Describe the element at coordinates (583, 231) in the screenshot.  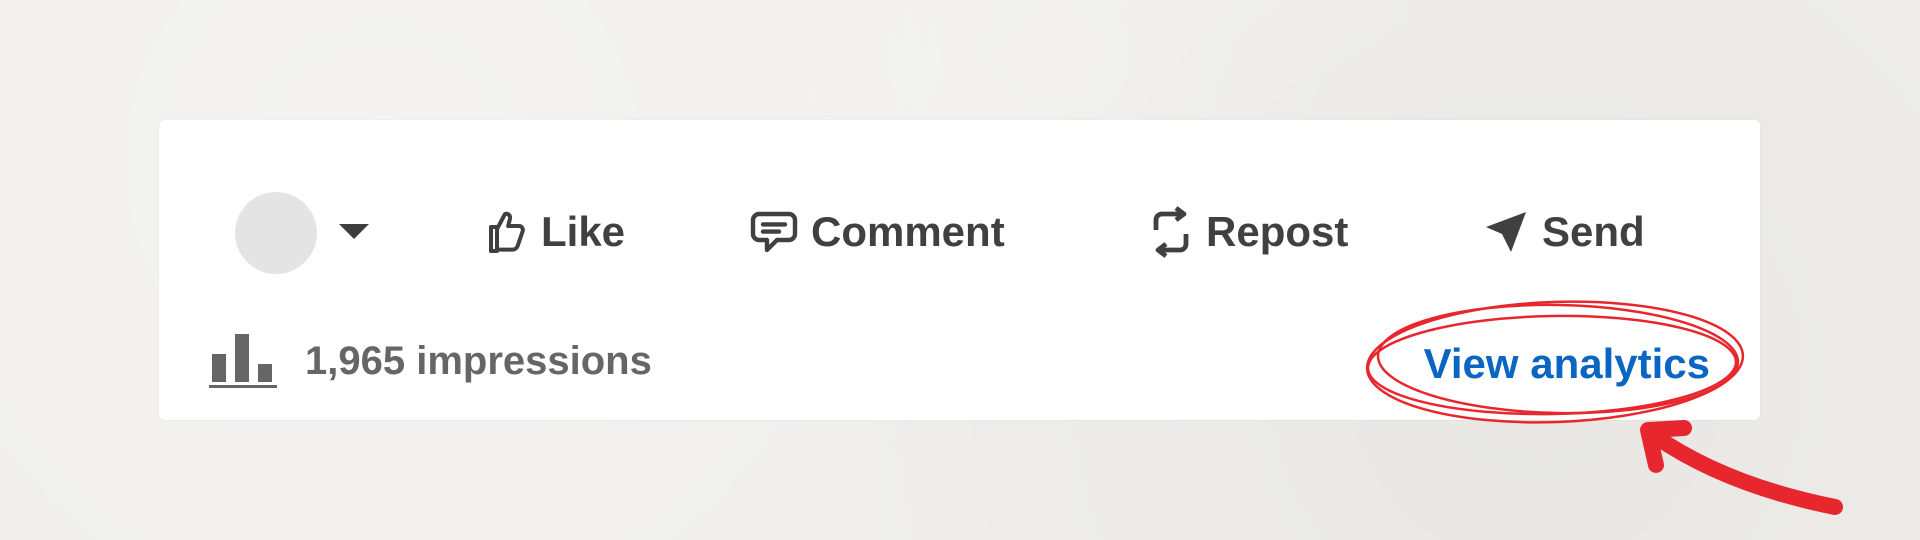
I see `like-label: Like` at that location.